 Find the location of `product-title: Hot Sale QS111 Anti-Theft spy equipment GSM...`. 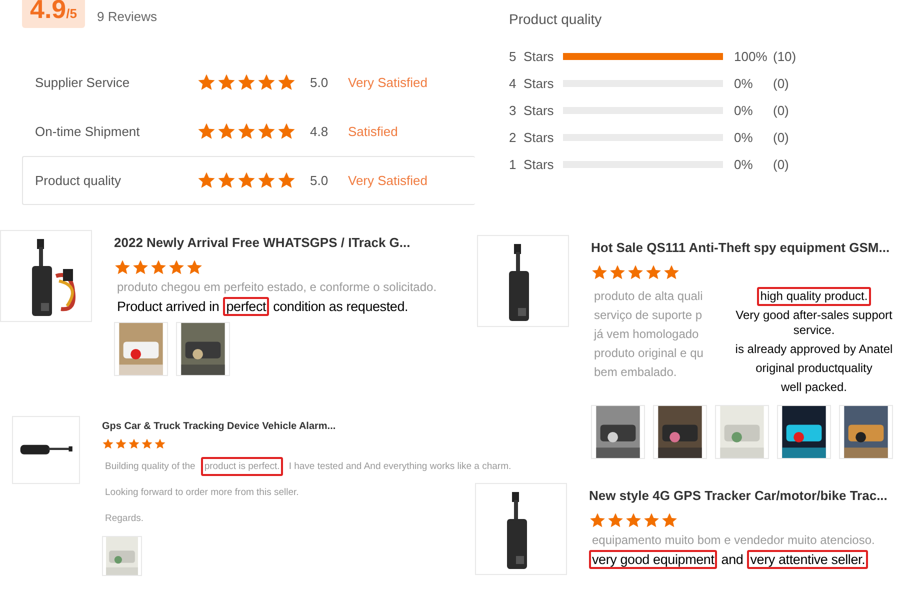

product-title: Hot Sale QS111 Anti-Theft spy equipment GSM... is located at coordinates (745, 247).